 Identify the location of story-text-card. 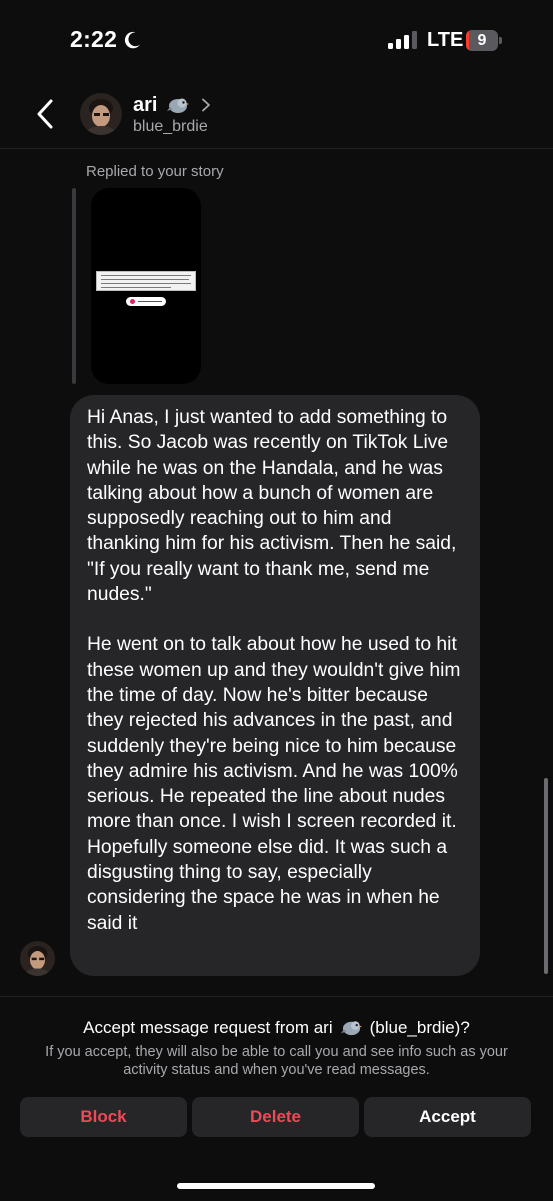
(146, 281).